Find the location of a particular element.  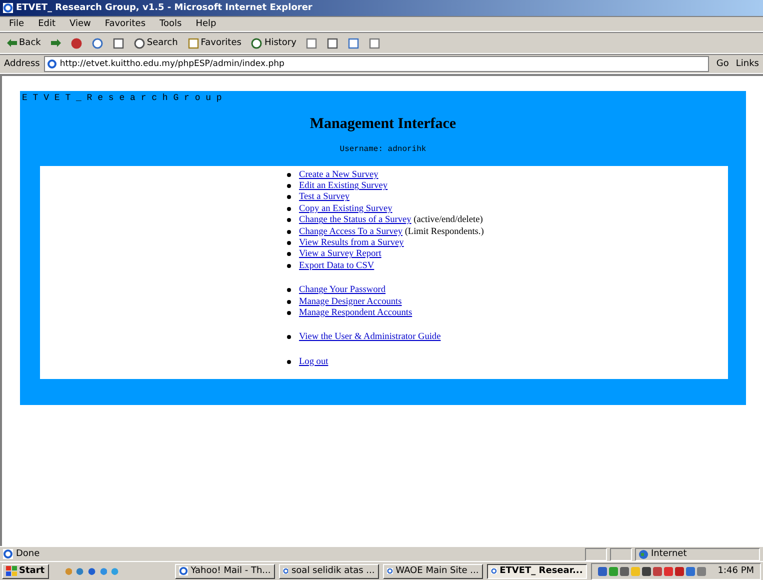

menu-link: Change the Status of a Survey is located at coordinates (355, 220).